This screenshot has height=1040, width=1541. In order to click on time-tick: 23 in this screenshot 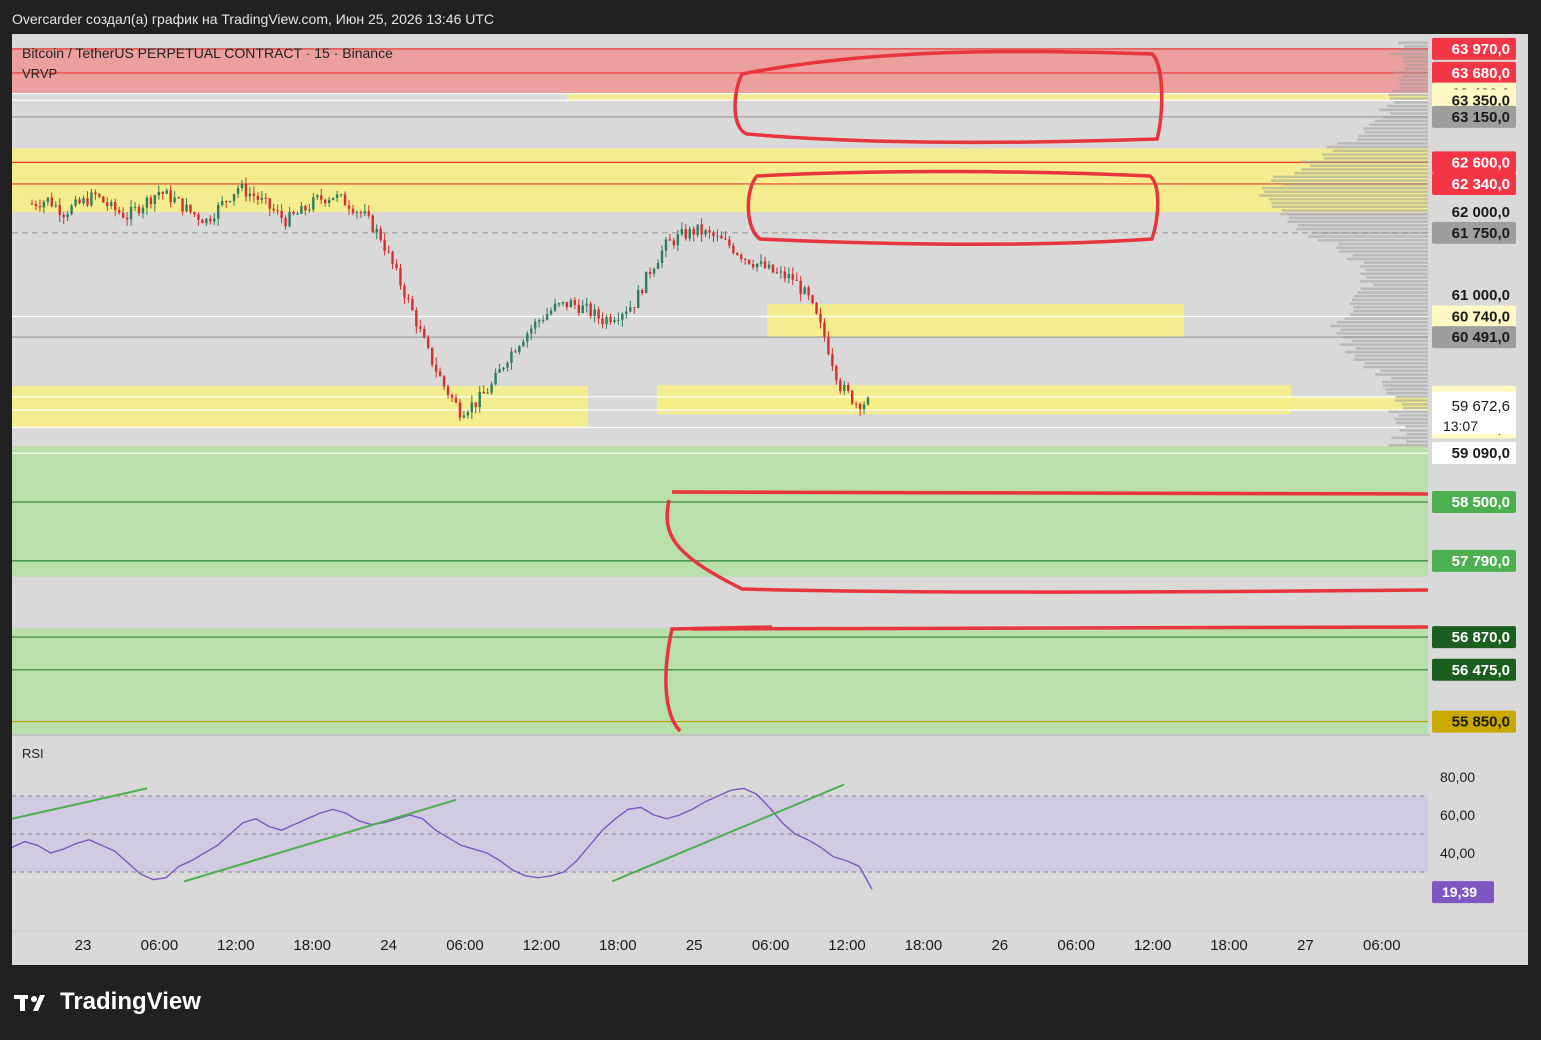, I will do `click(83, 945)`.